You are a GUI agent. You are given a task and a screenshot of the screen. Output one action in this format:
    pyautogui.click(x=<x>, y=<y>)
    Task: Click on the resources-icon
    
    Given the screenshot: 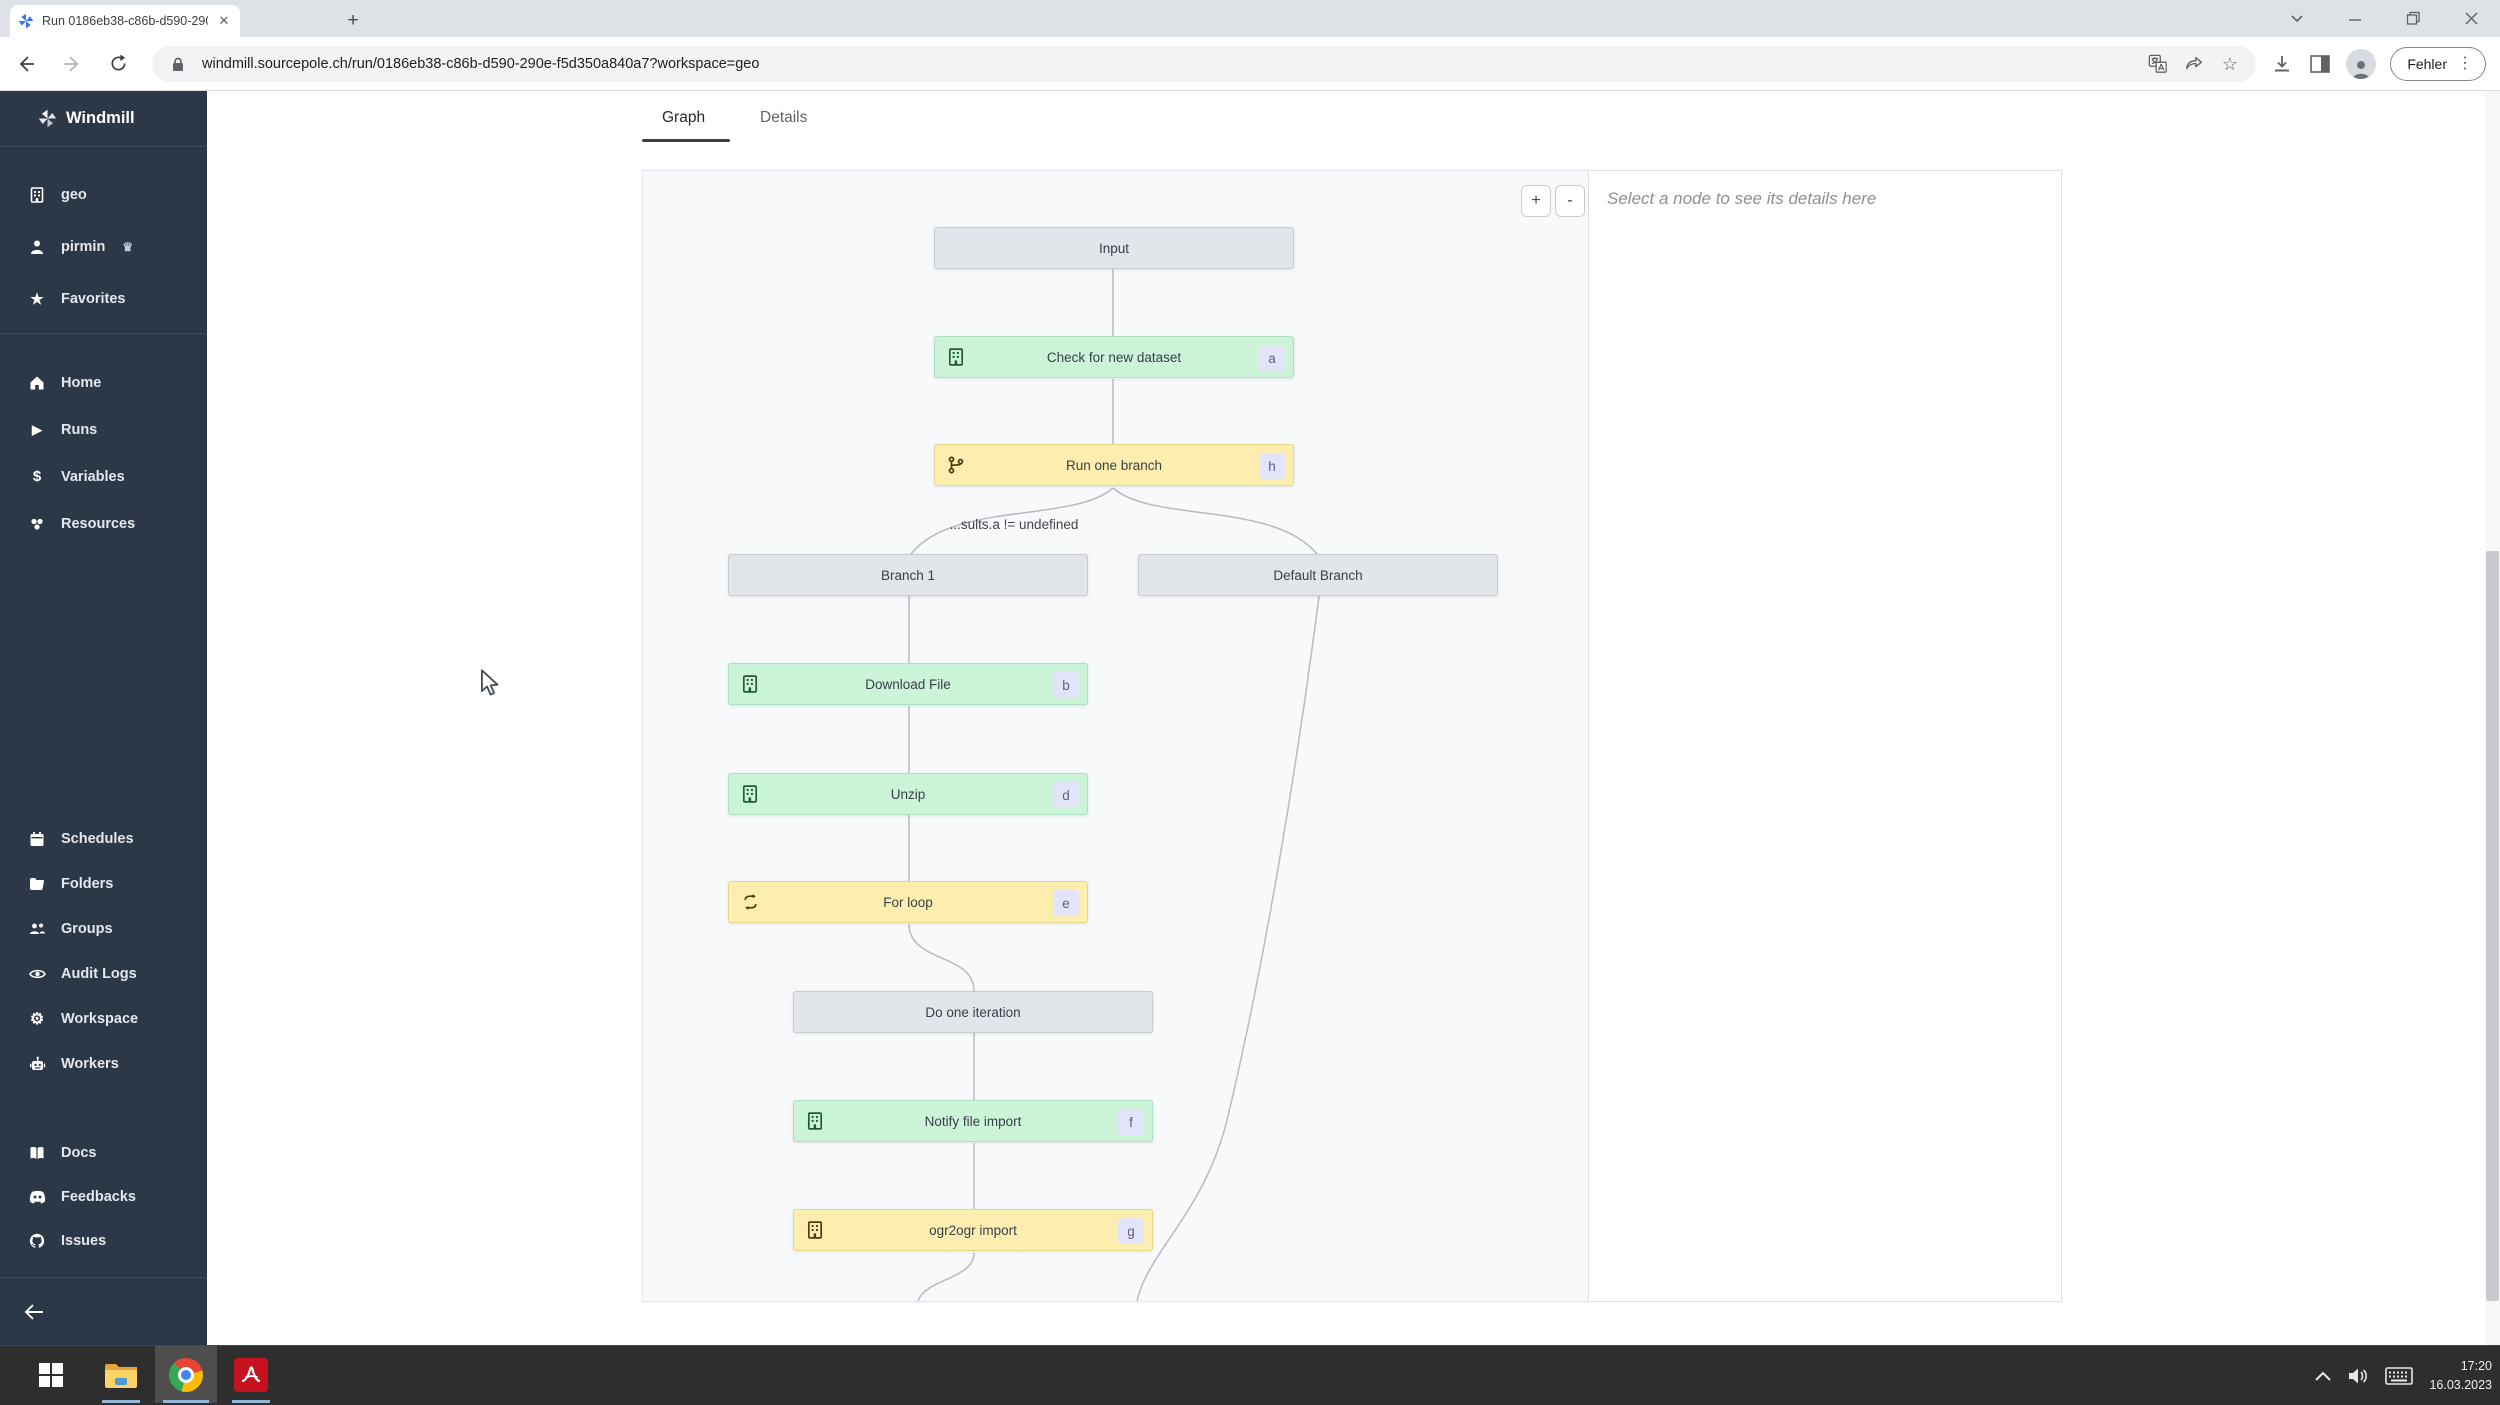 What is the action you would take?
    pyautogui.click(x=37, y=524)
    